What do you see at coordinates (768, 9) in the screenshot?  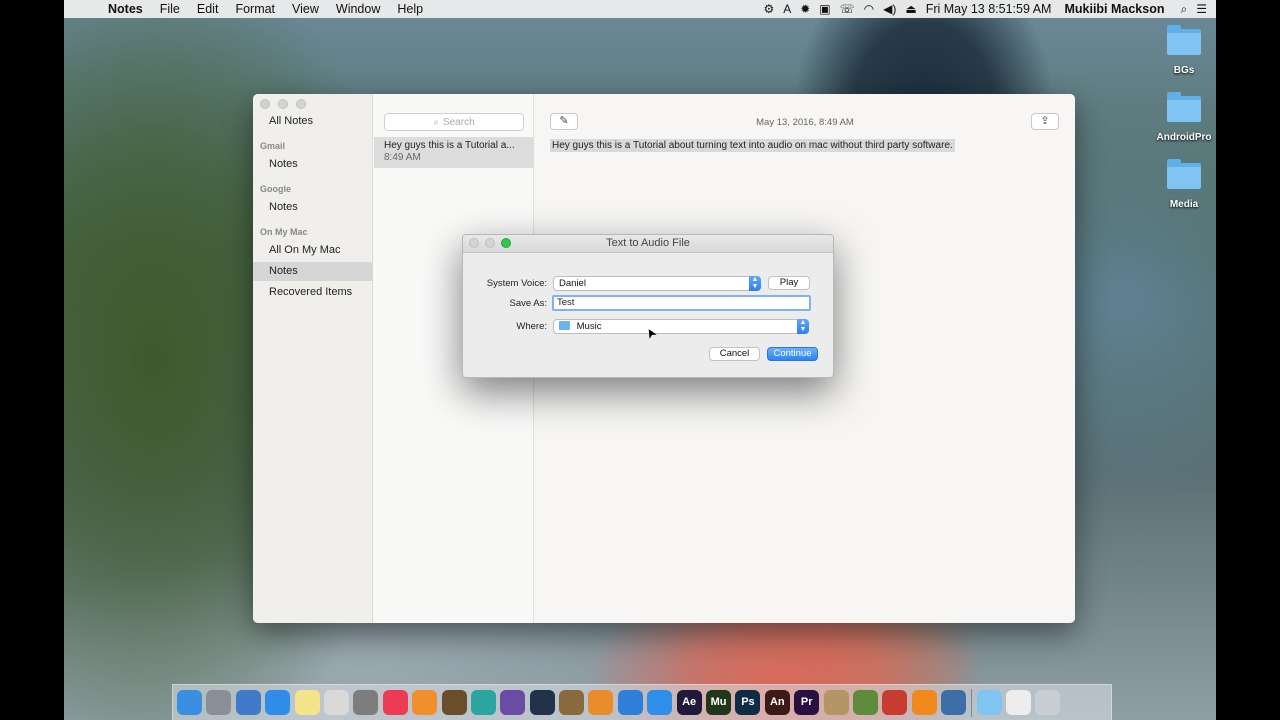 I see `gear-icon: ⚙` at bounding box center [768, 9].